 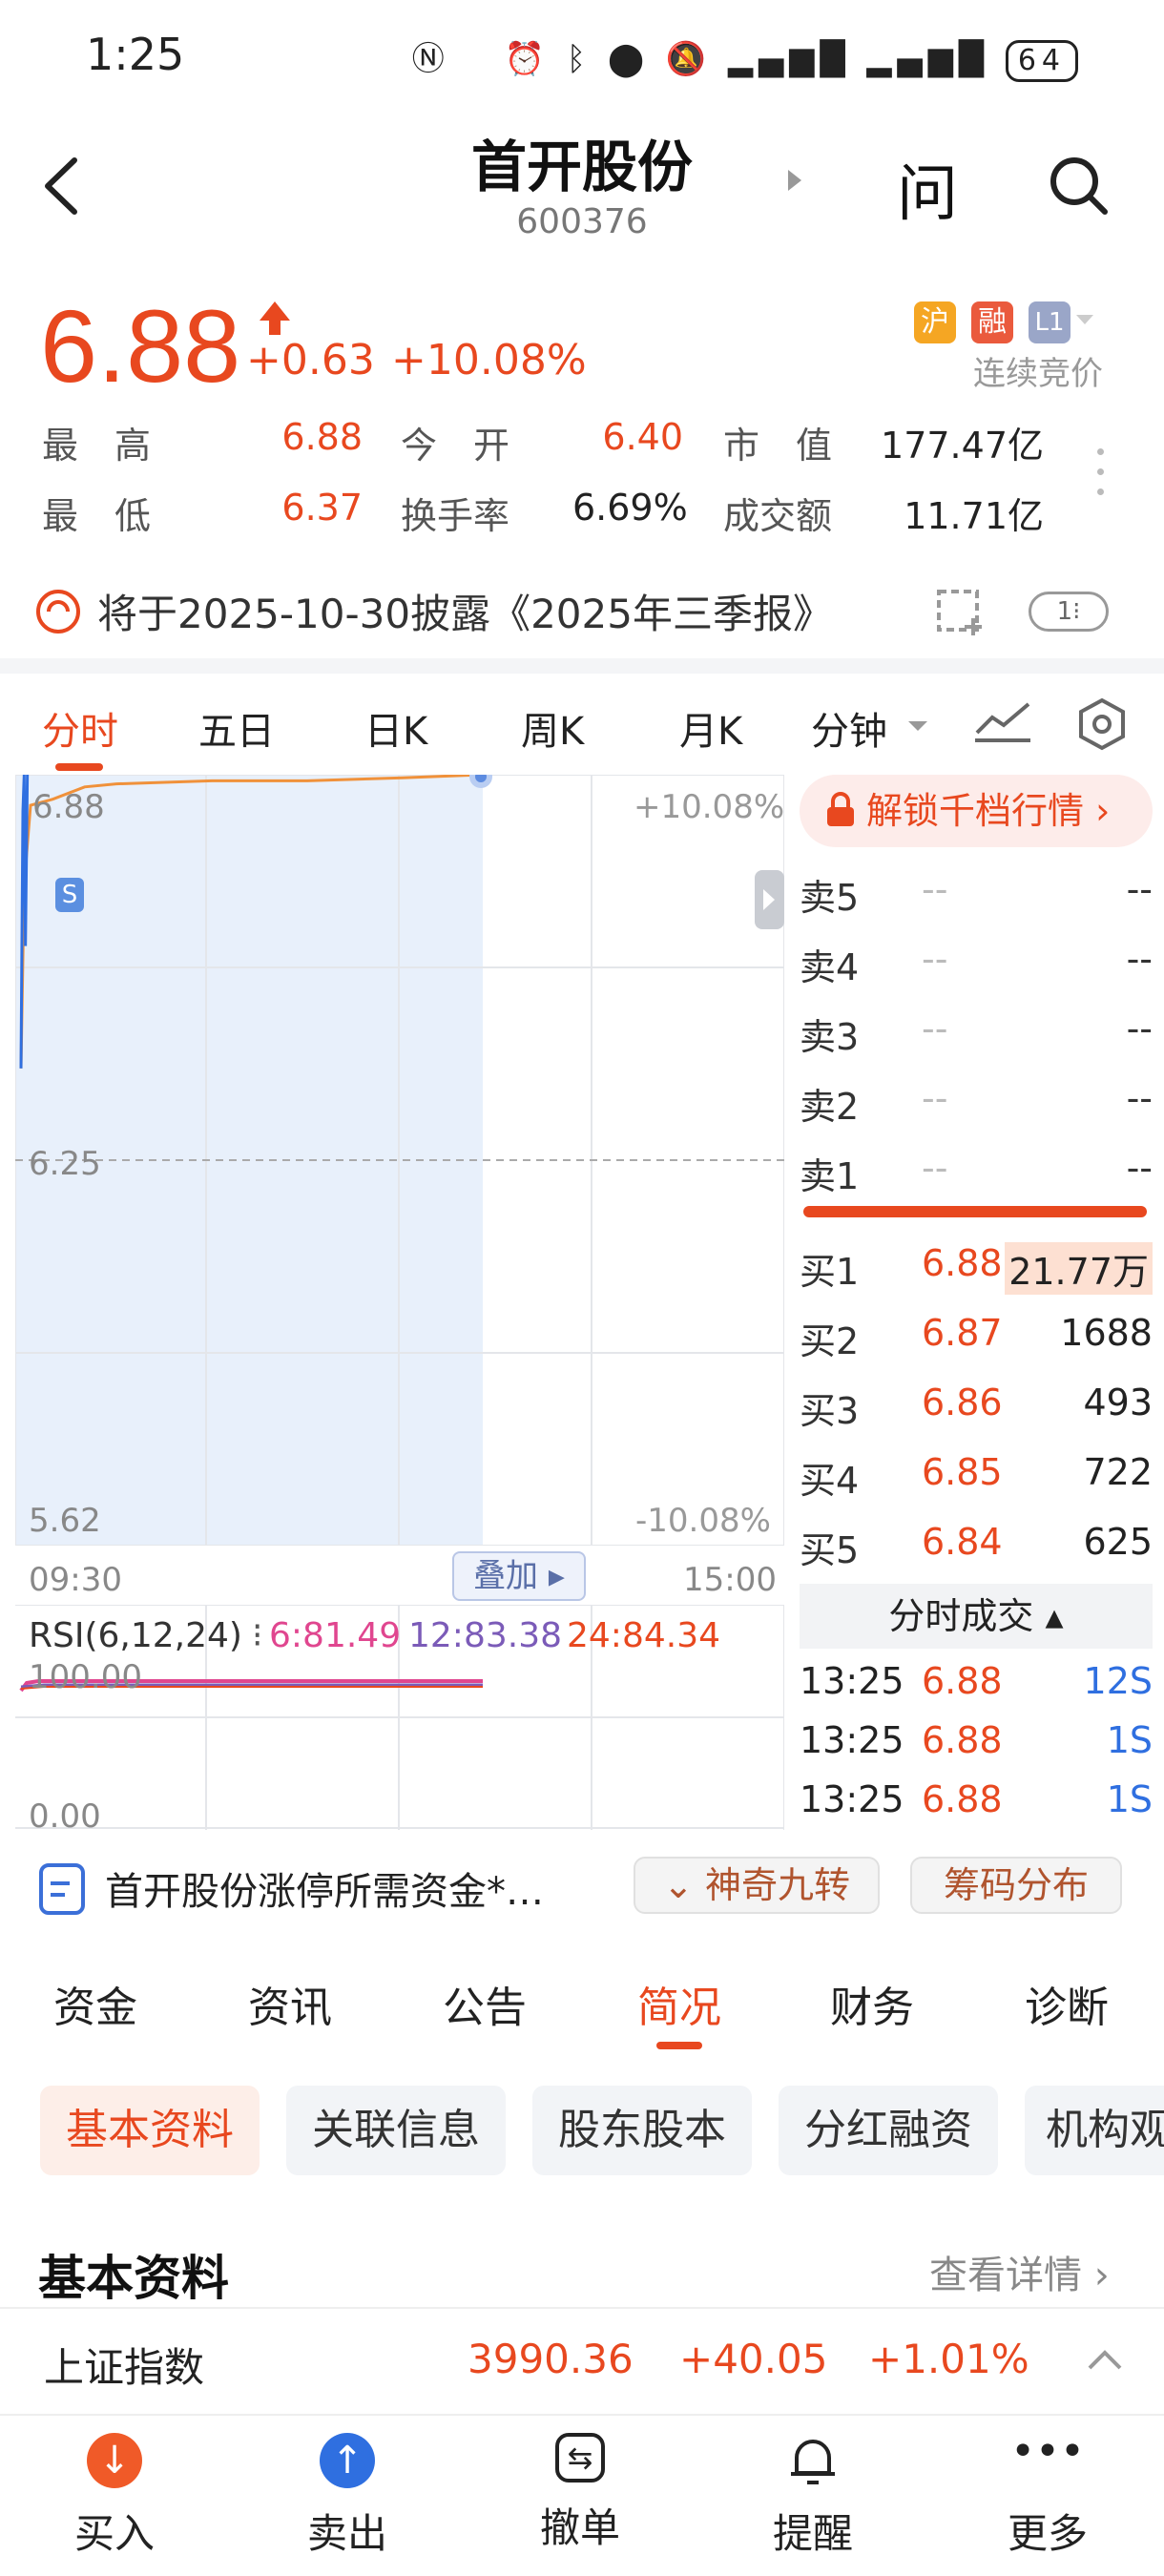 What do you see at coordinates (1102, 724) in the screenshot?
I see `settings-icon` at bounding box center [1102, 724].